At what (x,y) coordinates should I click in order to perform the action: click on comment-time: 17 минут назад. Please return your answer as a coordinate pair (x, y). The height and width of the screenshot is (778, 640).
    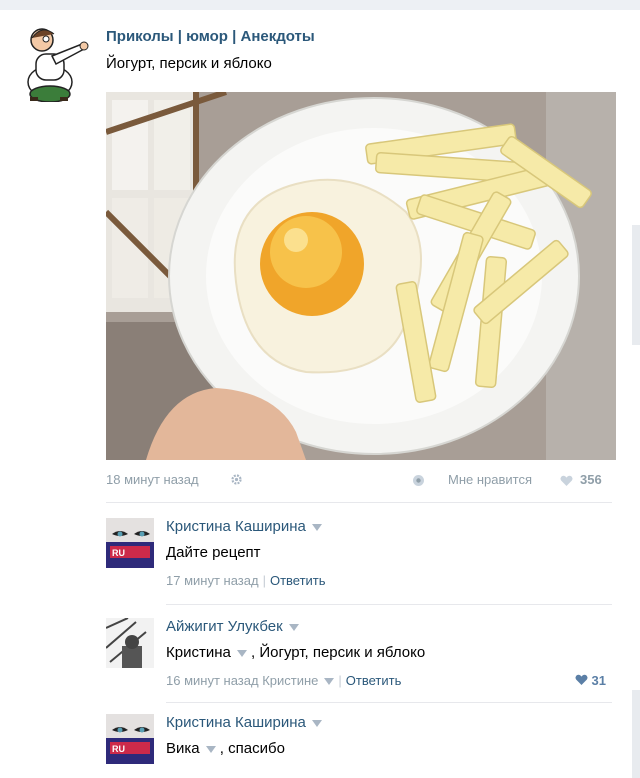
    Looking at the image, I should click on (212, 580).